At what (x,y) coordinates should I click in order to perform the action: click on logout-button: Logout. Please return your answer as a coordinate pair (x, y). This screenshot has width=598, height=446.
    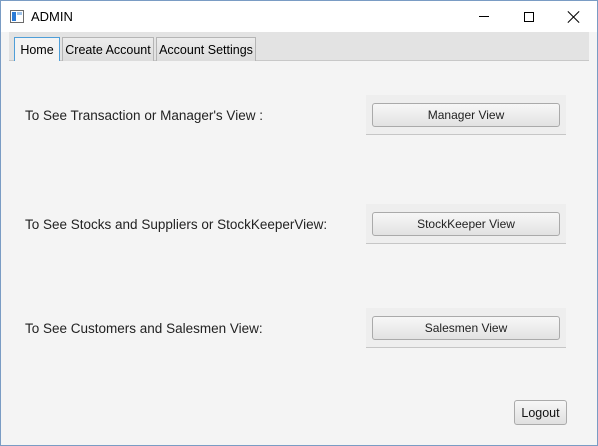
    Looking at the image, I should click on (540, 412).